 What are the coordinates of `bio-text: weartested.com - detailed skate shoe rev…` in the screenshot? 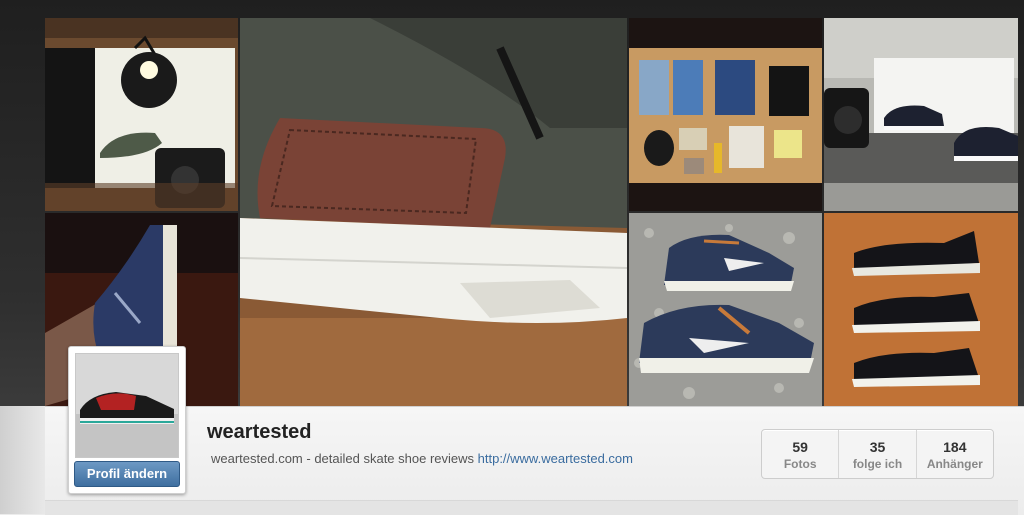 It's located at (343, 458).